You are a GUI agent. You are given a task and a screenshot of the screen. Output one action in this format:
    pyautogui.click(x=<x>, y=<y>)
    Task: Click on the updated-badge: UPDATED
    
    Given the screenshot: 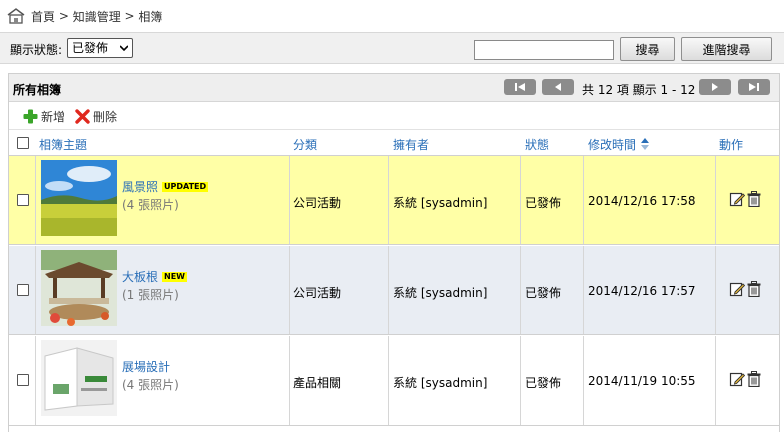 What is the action you would take?
    pyautogui.click(x=185, y=186)
    